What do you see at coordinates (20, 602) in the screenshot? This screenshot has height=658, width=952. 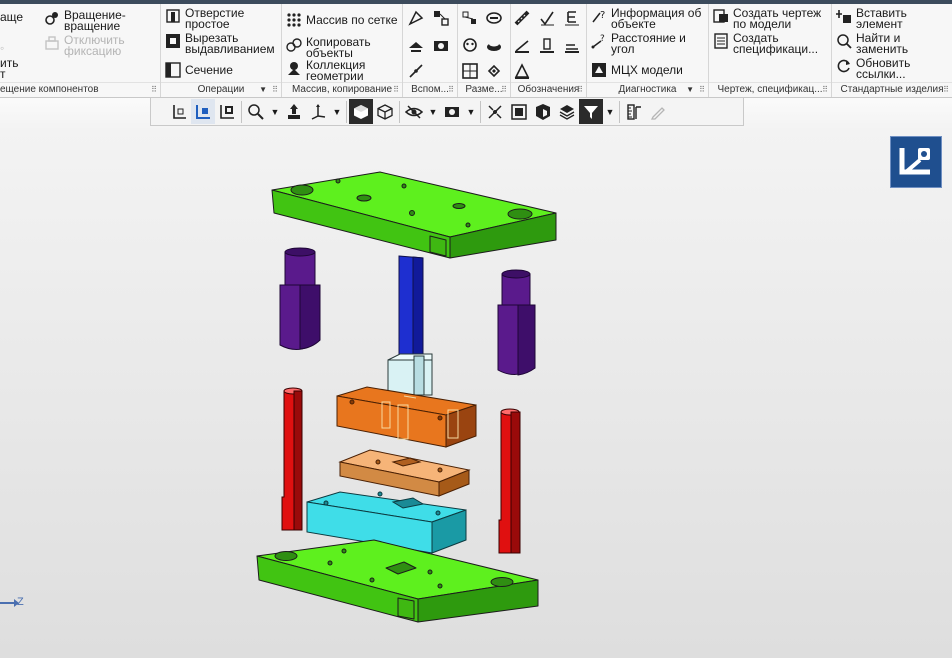 I see `z-axis-label: Z` at bounding box center [20, 602].